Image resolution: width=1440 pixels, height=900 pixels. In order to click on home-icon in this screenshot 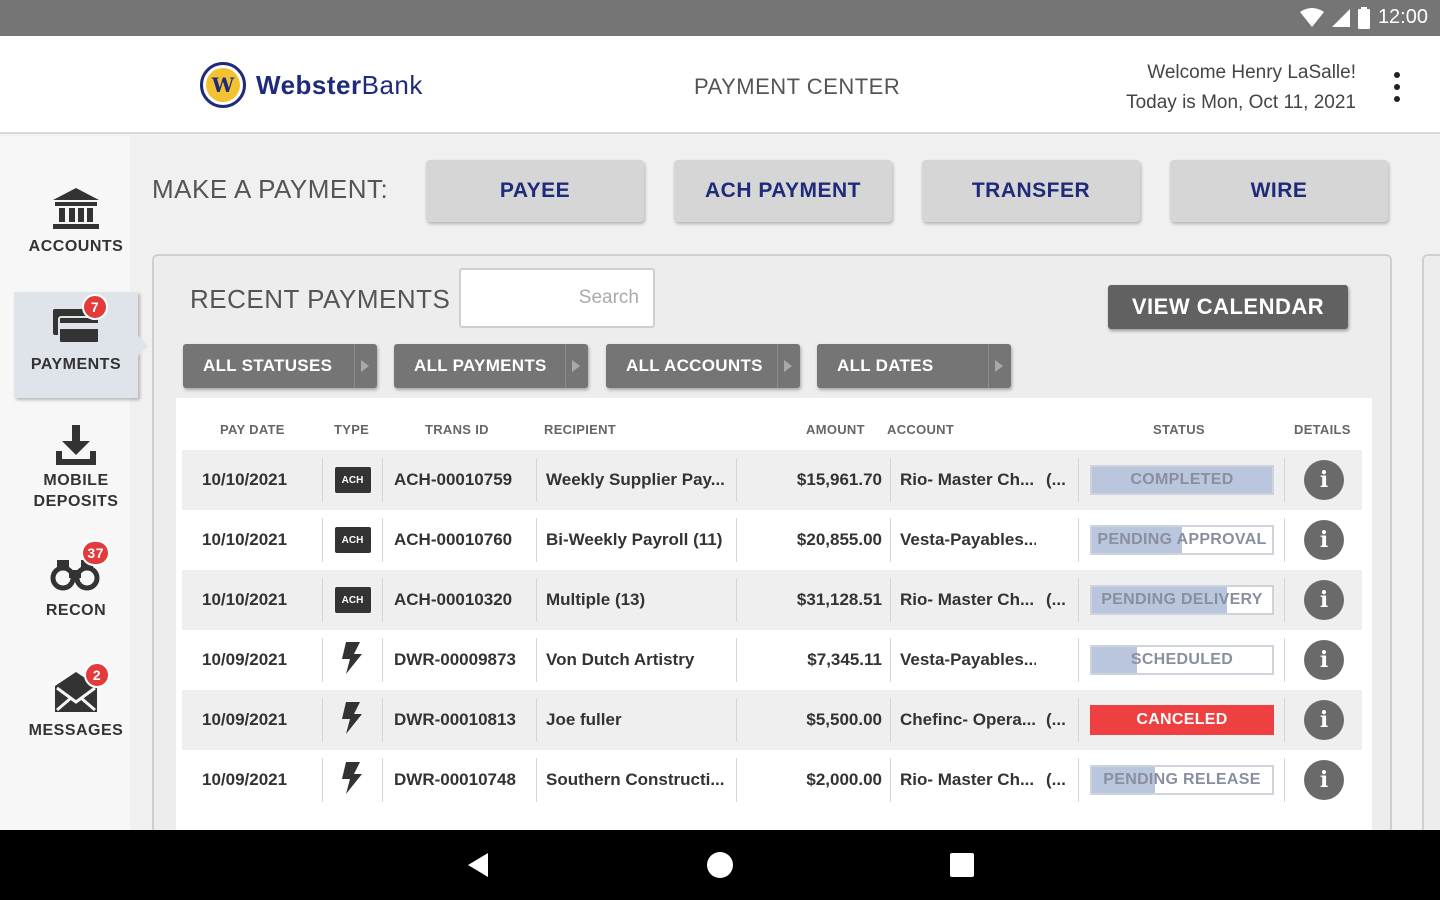, I will do `click(720, 865)`.